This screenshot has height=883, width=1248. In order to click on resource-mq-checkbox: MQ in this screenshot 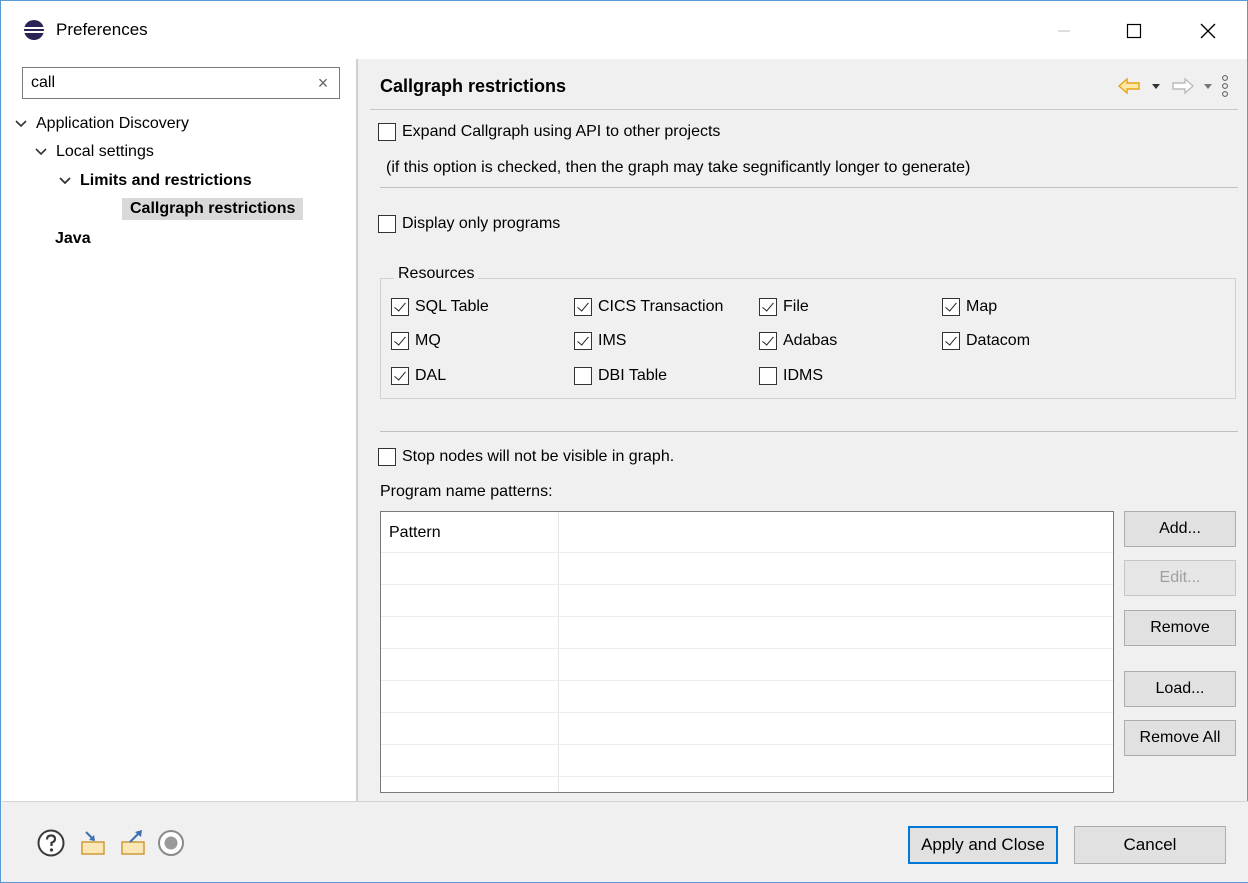, I will do `click(416, 341)`.